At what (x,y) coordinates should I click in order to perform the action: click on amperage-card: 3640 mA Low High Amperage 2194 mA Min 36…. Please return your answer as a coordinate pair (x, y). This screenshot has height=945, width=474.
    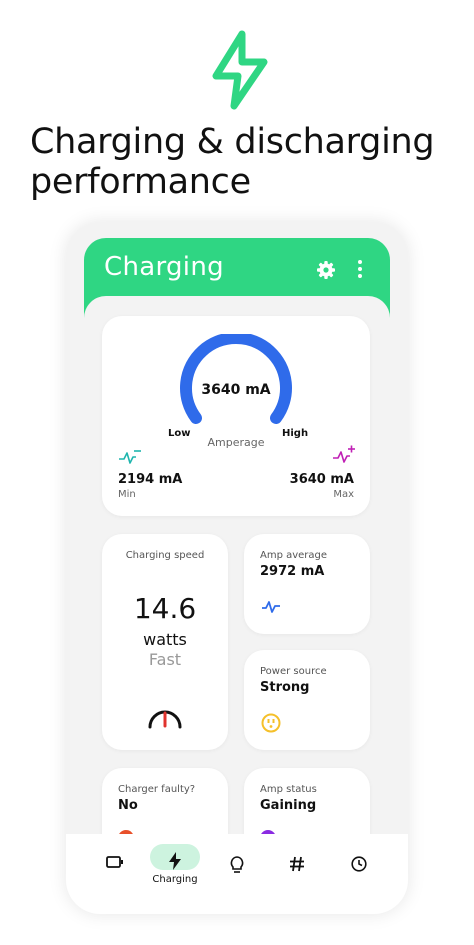
    Looking at the image, I should click on (236, 416).